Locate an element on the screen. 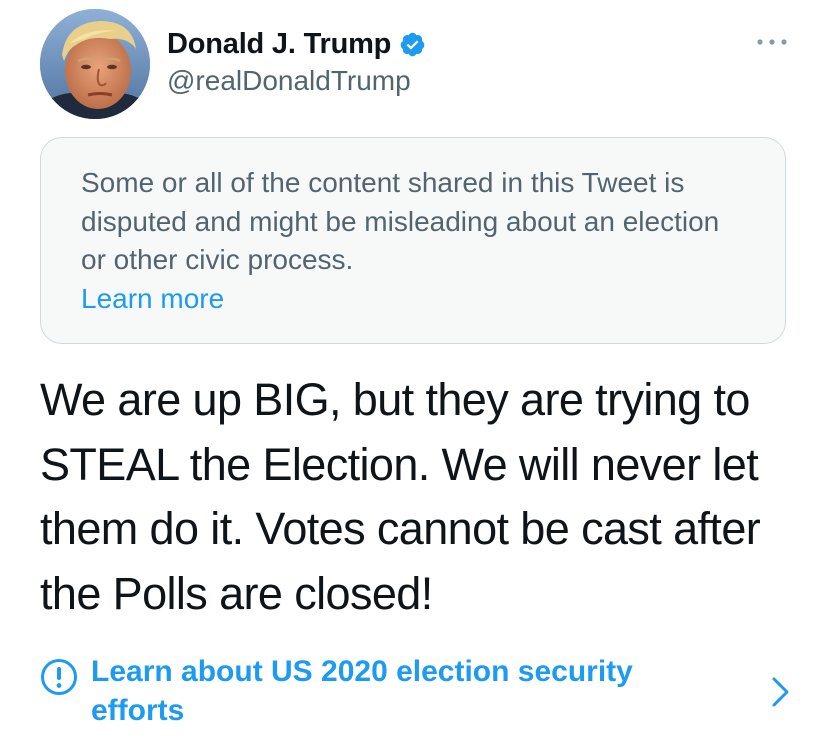  avatar is located at coordinates (95, 64).